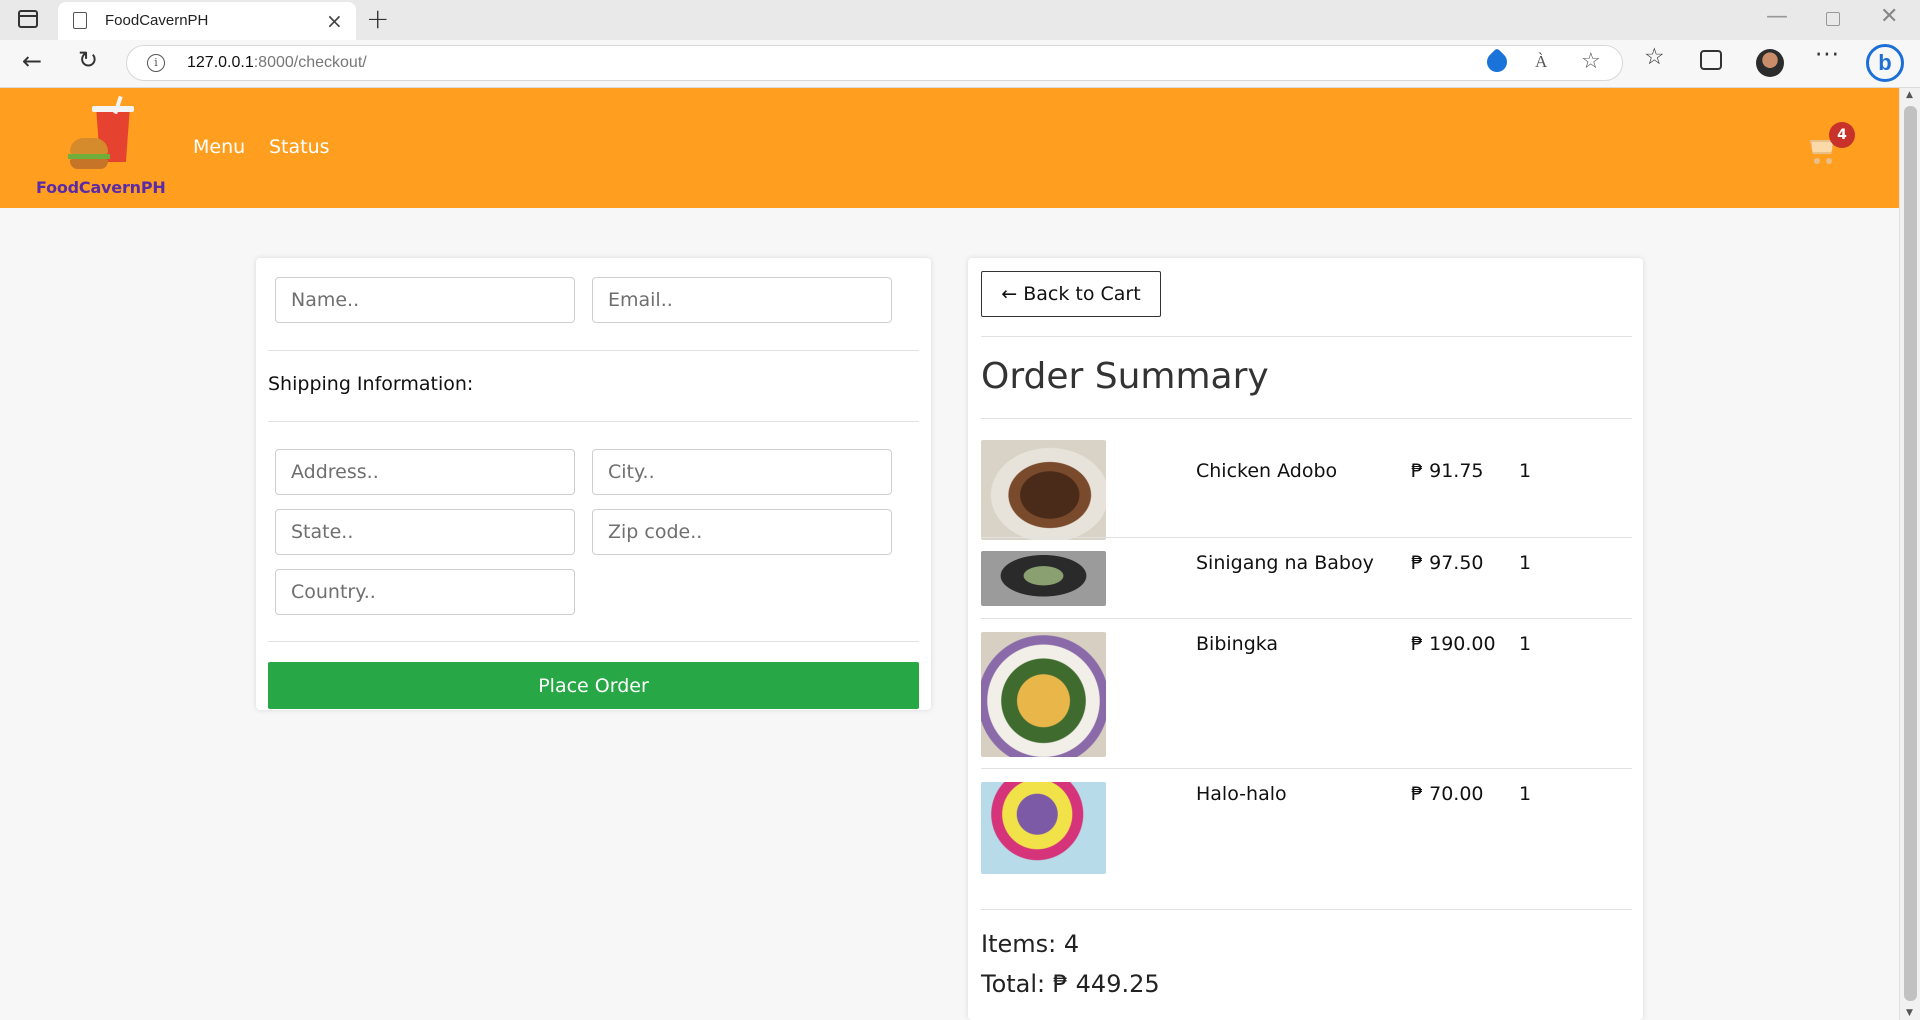 The image size is (1920, 1020). I want to click on email-field, so click(742, 300).